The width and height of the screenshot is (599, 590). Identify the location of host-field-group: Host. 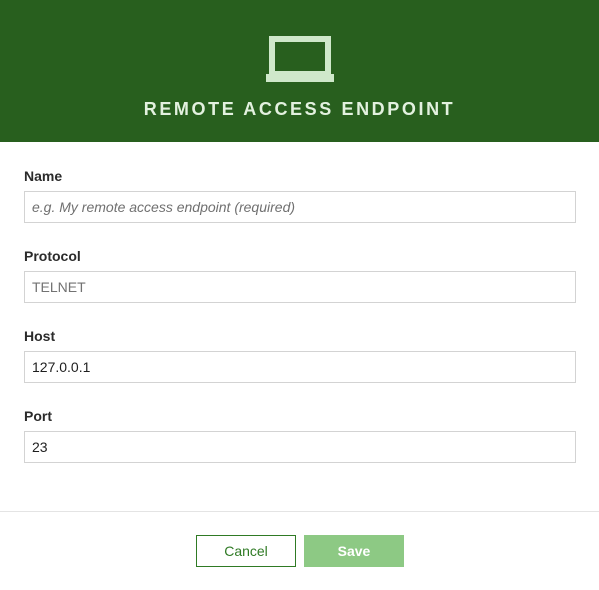
(300, 368).